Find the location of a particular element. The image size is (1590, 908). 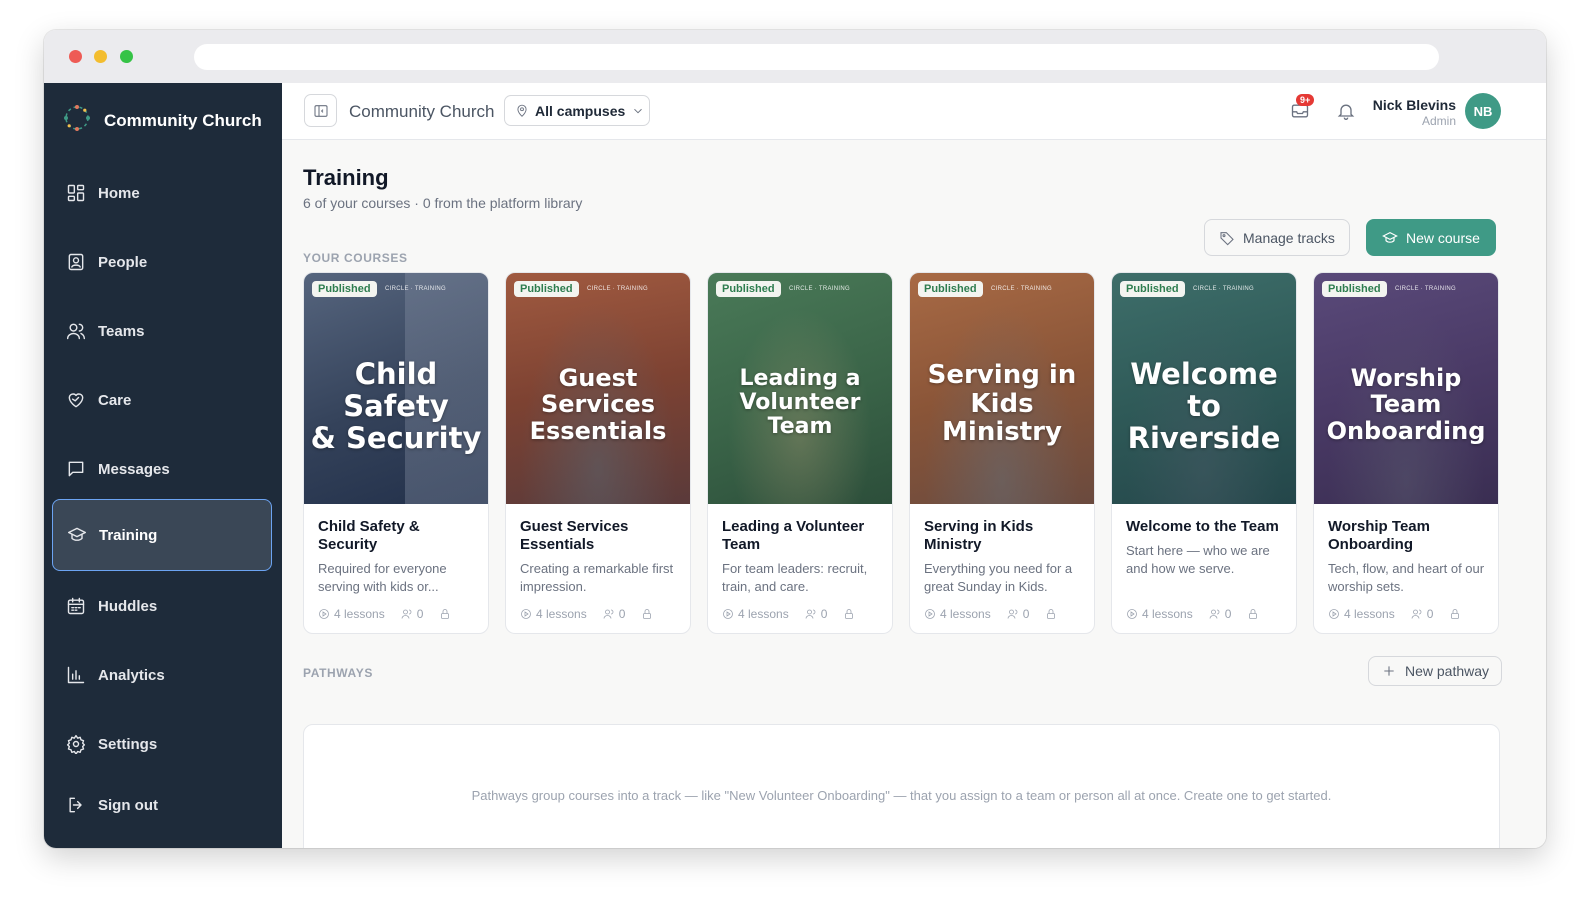

sidebar-item-sign-out: Sign out is located at coordinates (162, 805).